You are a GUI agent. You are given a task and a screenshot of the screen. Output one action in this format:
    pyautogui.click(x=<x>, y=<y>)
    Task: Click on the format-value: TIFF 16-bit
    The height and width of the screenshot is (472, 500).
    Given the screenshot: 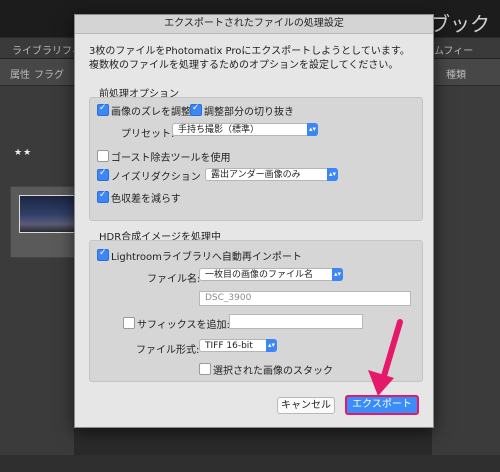 What is the action you would take?
    pyautogui.click(x=229, y=346)
    